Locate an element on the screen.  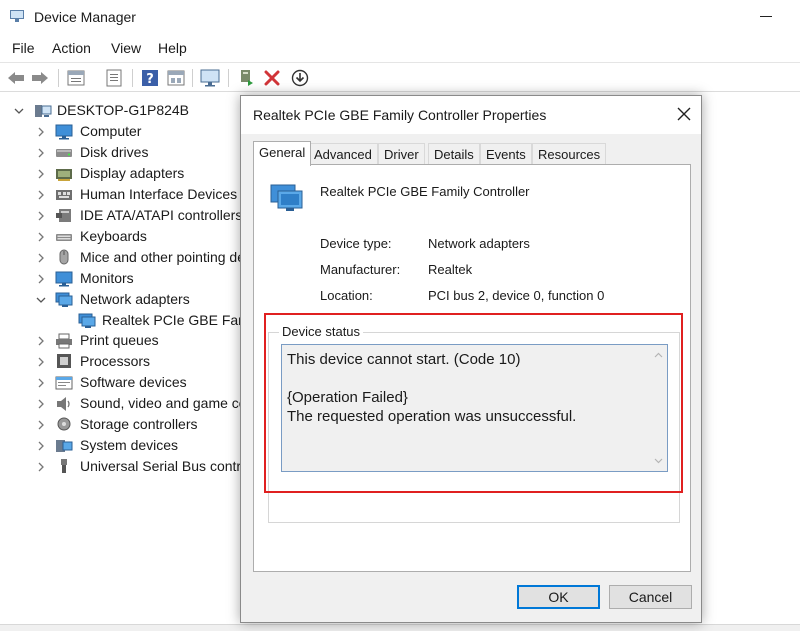
tree-item-print-queues: Print queues is located at coordinates (122, 341).